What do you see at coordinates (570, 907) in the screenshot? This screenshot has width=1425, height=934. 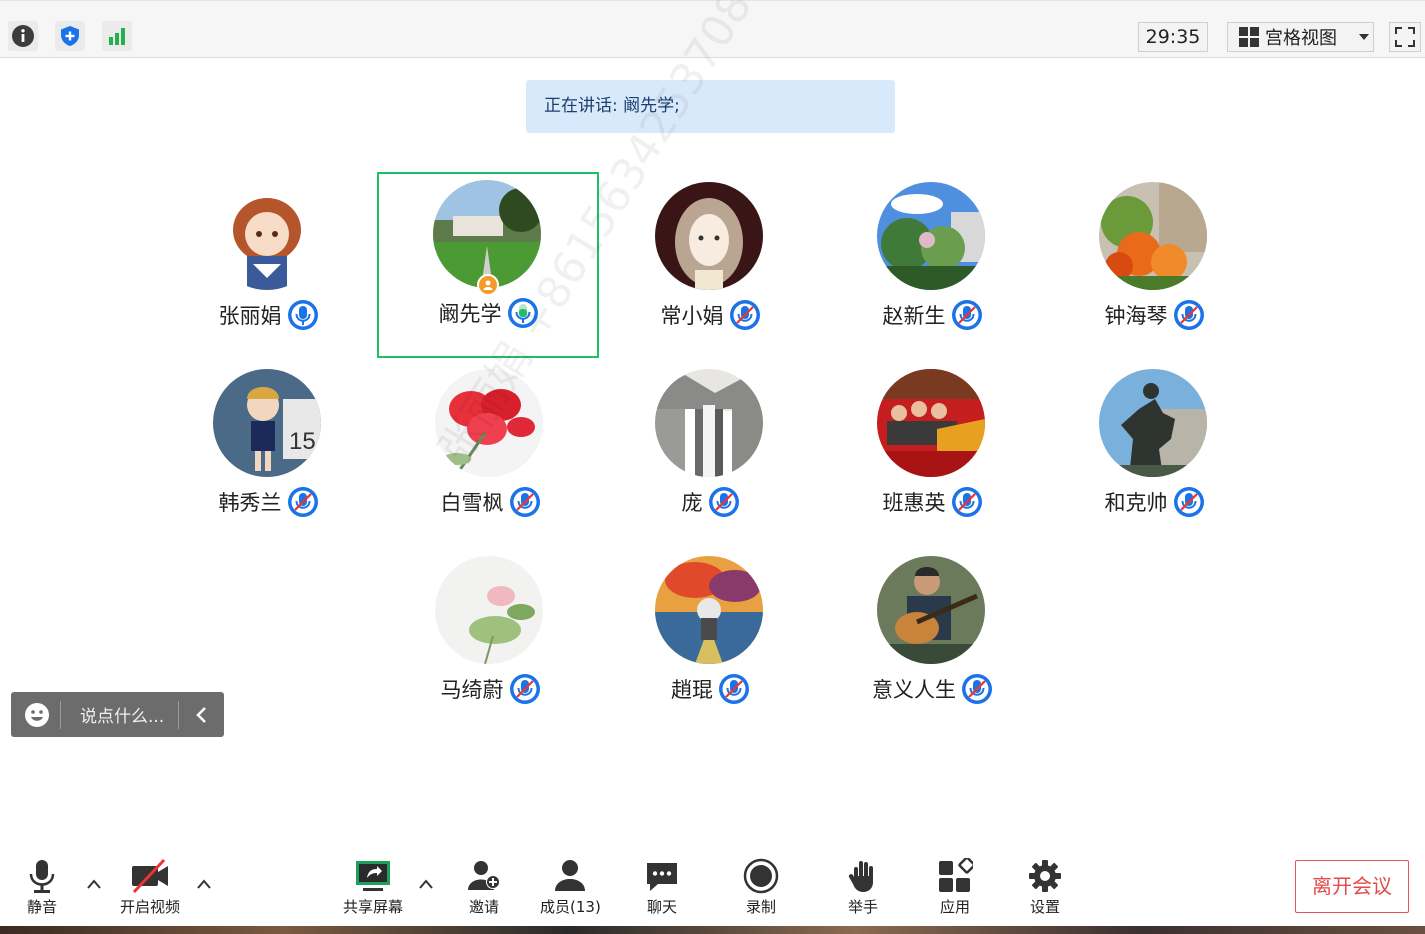 I see `members-label: 成员(13)` at bounding box center [570, 907].